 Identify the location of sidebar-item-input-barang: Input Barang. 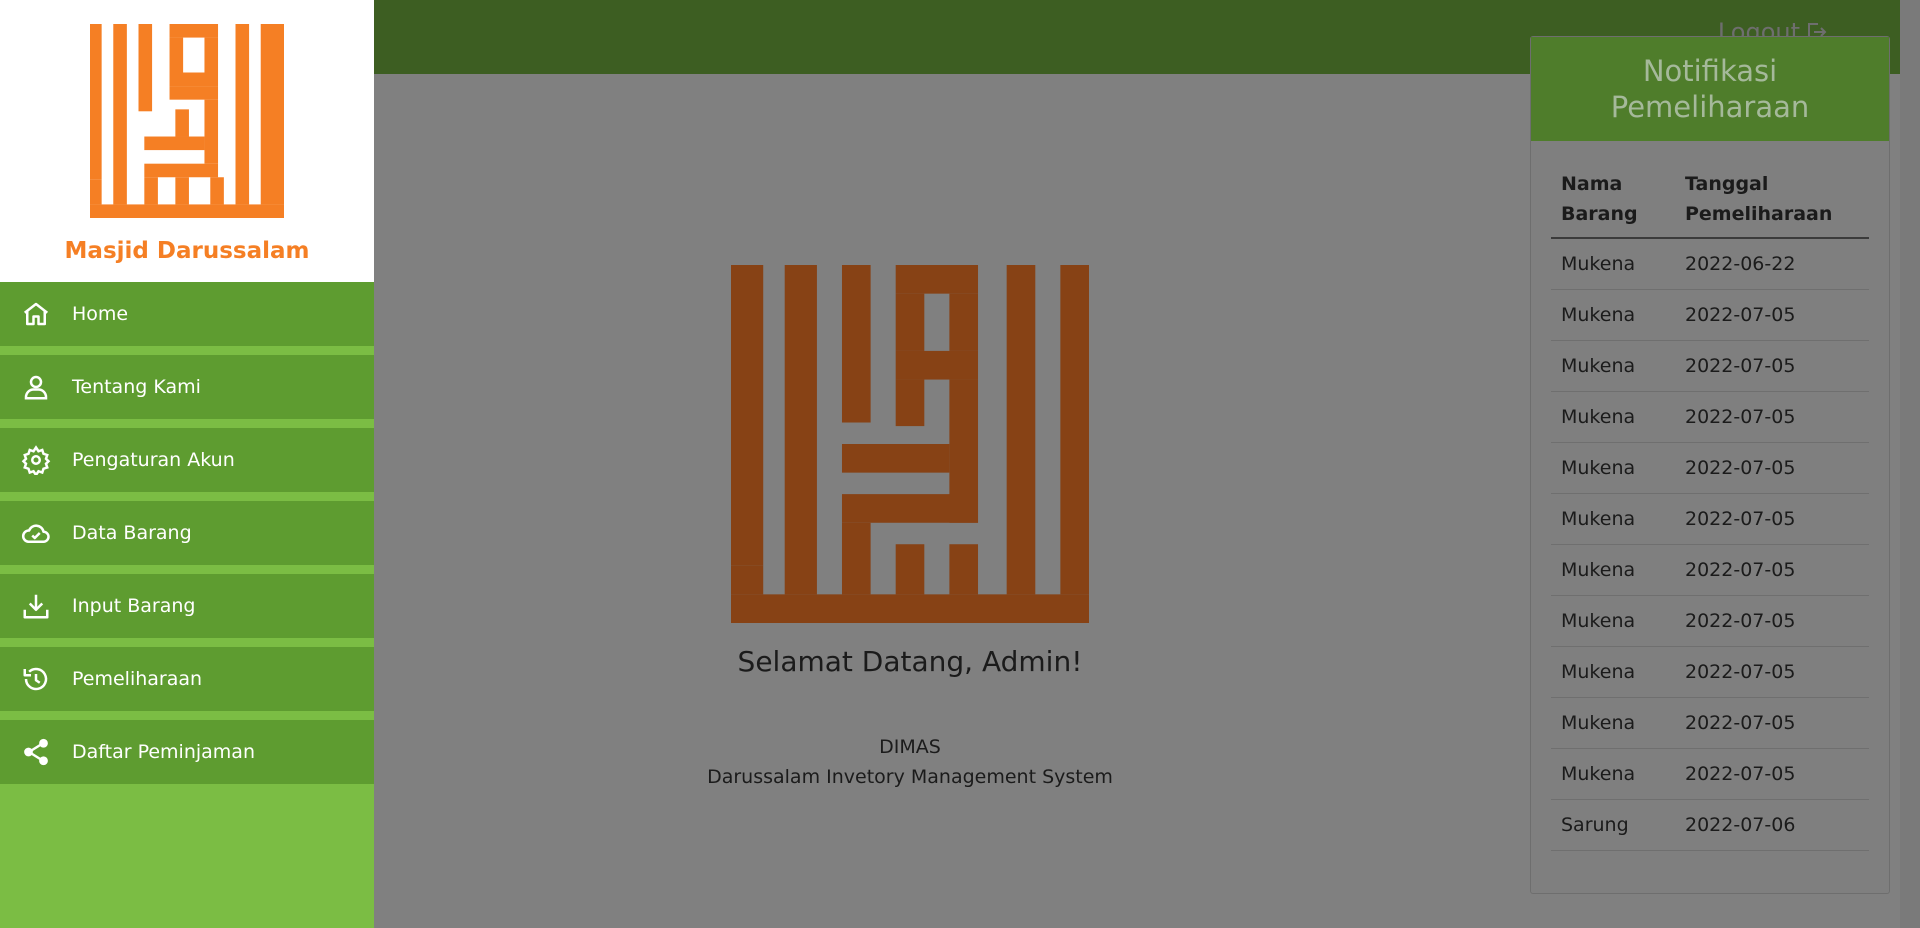
(187, 606).